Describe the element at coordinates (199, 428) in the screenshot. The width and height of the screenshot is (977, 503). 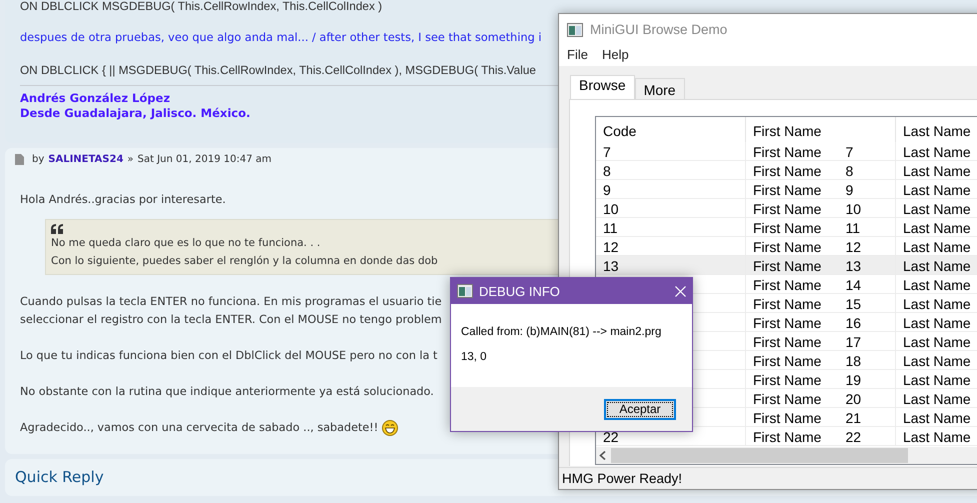
I see `post-text: Agradecido.., vamos con una cervecita de sabado .., sabadete!!` at that location.